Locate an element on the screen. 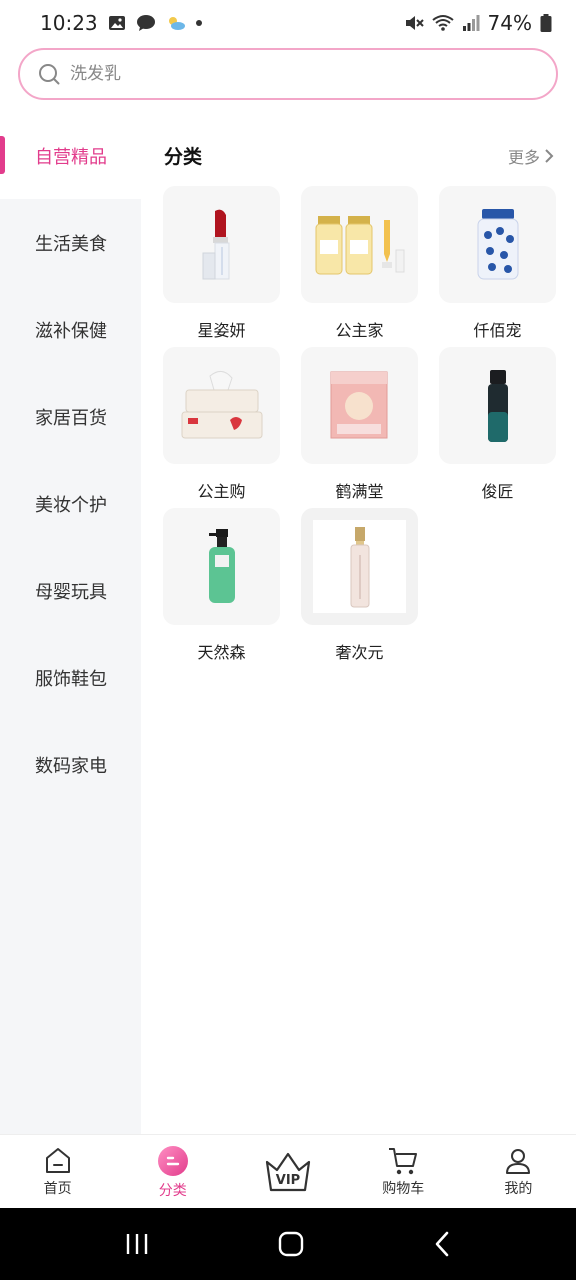 Image resolution: width=576 pixels, height=1280 pixels. mask-box-icon is located at coordinates (358, 404).